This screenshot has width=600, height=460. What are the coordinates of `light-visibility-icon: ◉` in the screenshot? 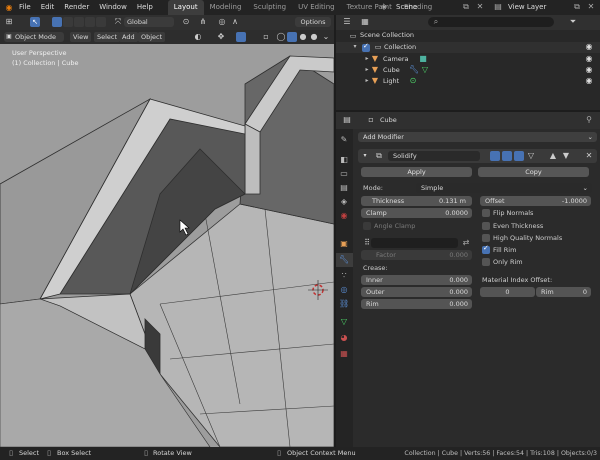 It's located at (589, 81).